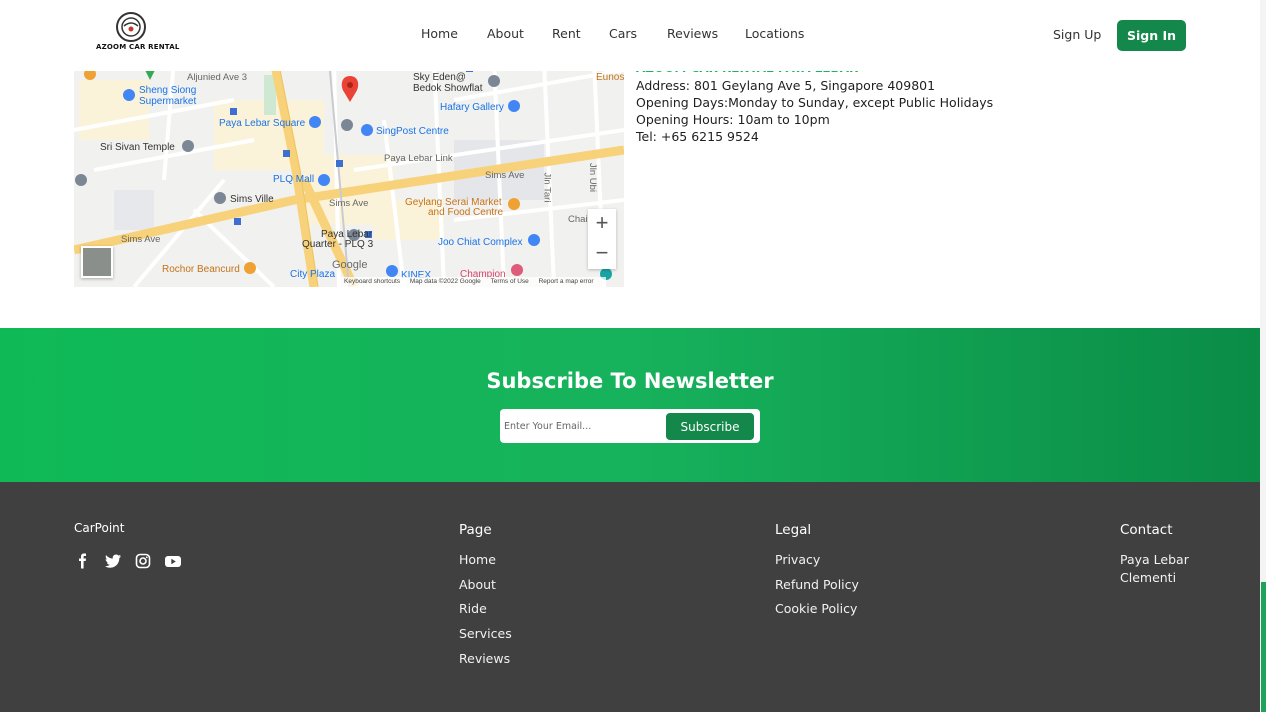 This screenshot has width=1266, height=712. Describe the element at coordinates (168, 101) in the screenshot. I see `map-label: Supermarket` at that location.